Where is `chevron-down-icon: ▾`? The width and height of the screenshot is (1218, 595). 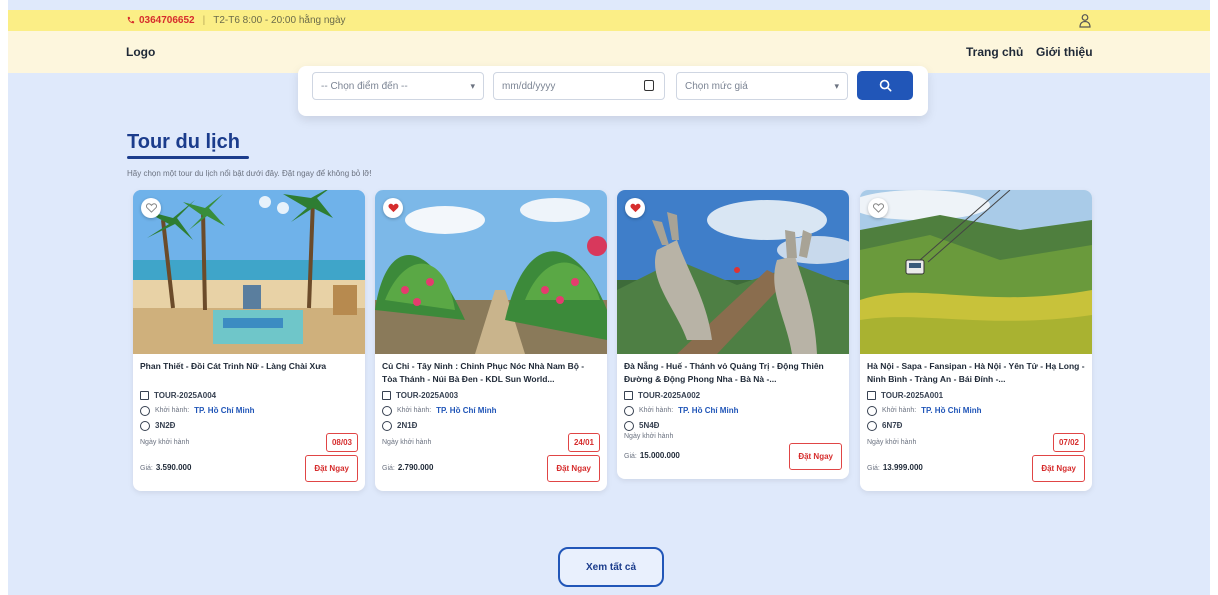
chevron-down-icon: ▾ is located at coordinates (836, 86).